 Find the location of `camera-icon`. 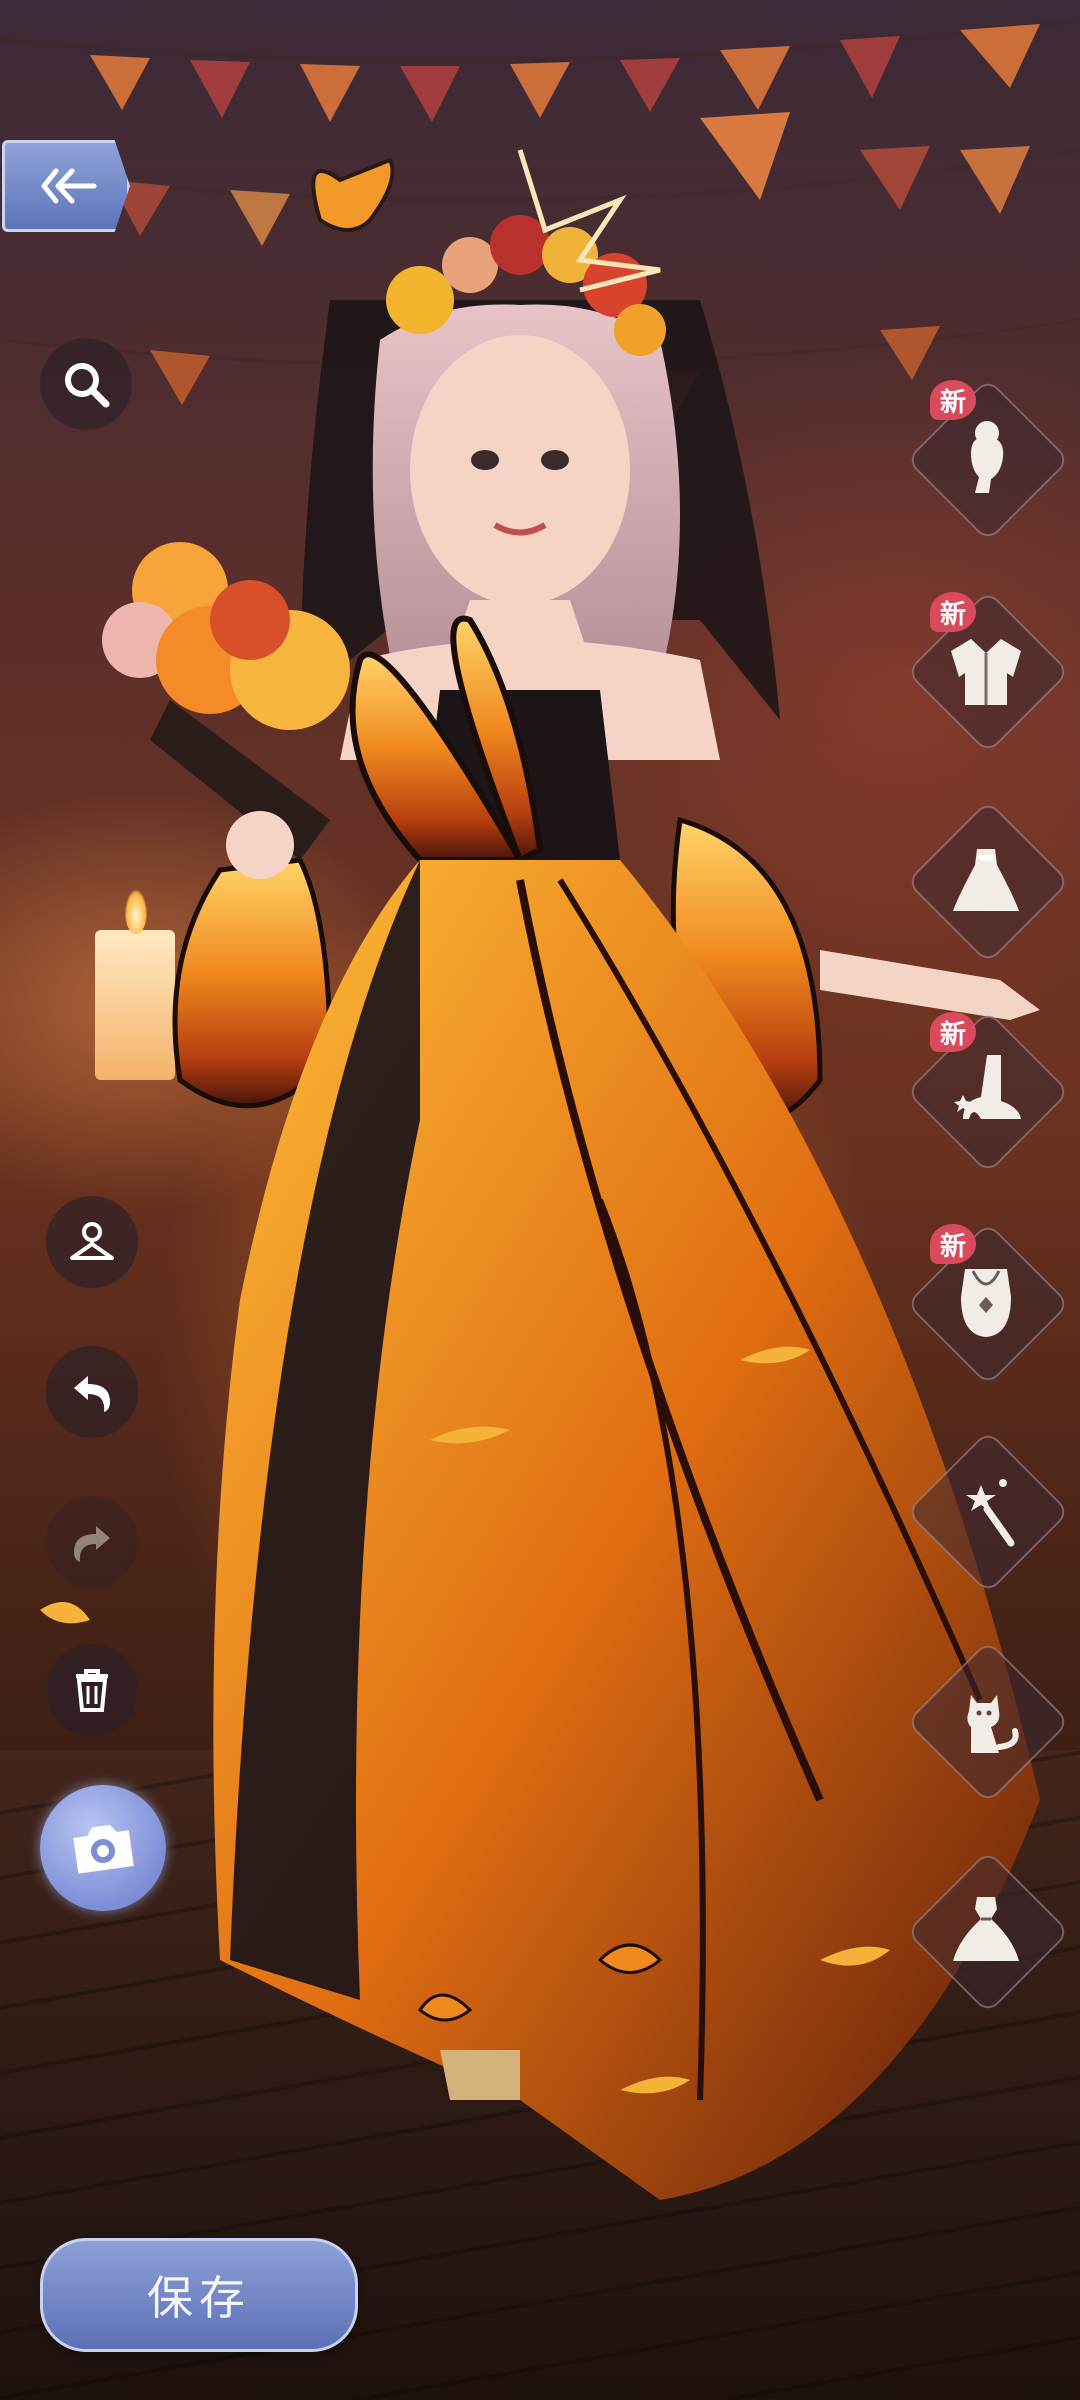

camera-icon is located at coordinates (103, 1849).